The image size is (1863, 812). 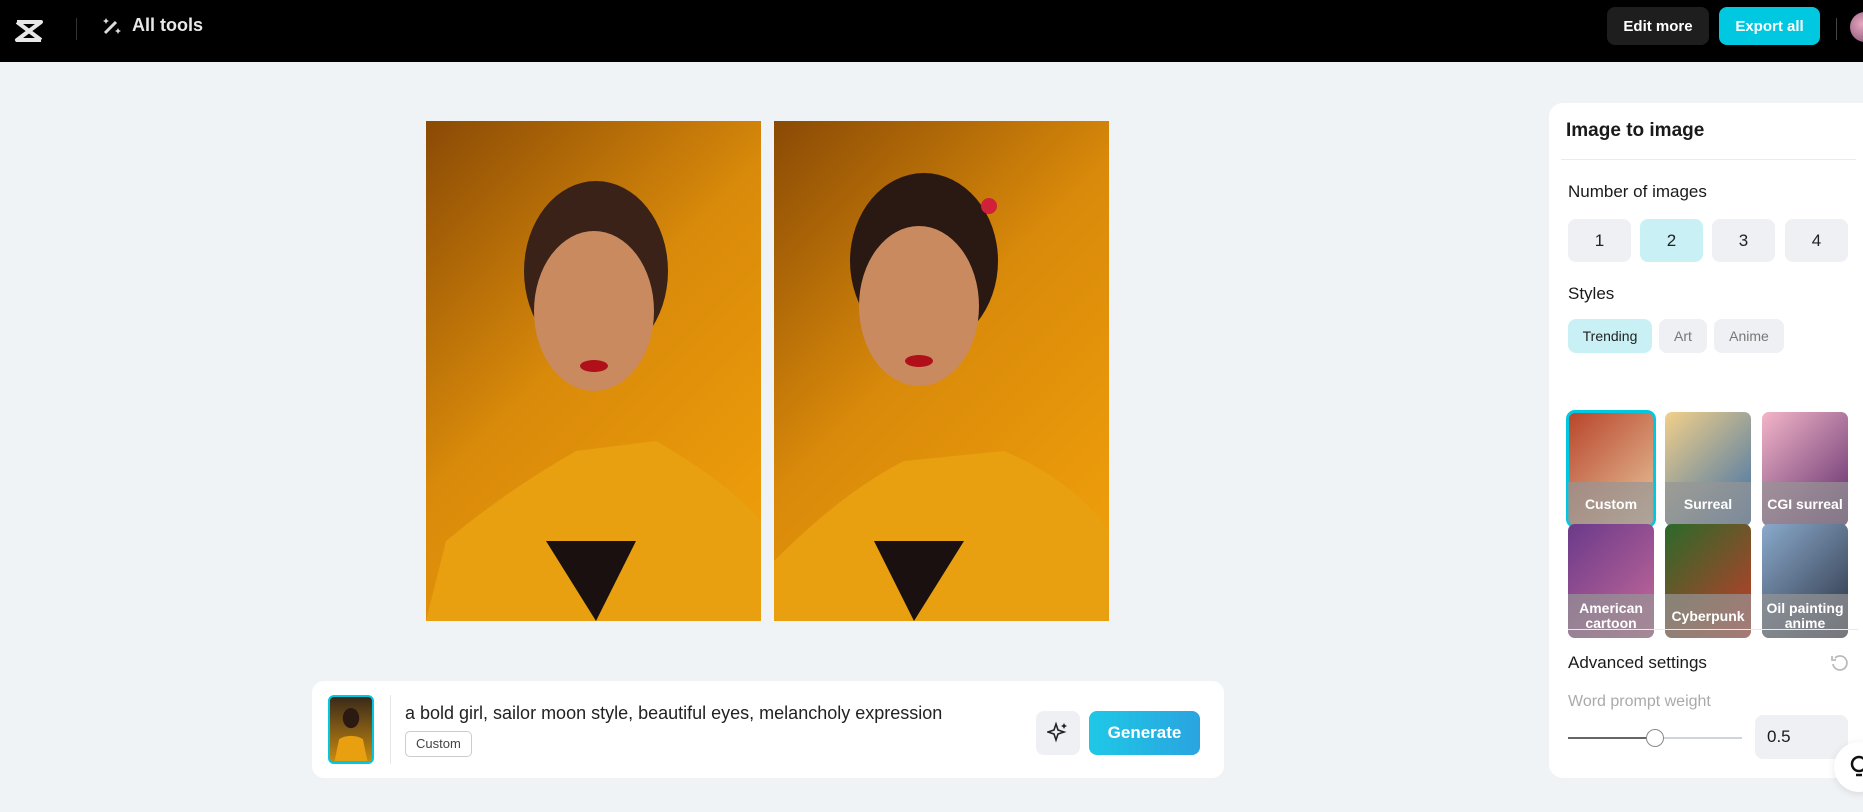 I want to click on sparkle-icon, so click(x=1056, y=731).